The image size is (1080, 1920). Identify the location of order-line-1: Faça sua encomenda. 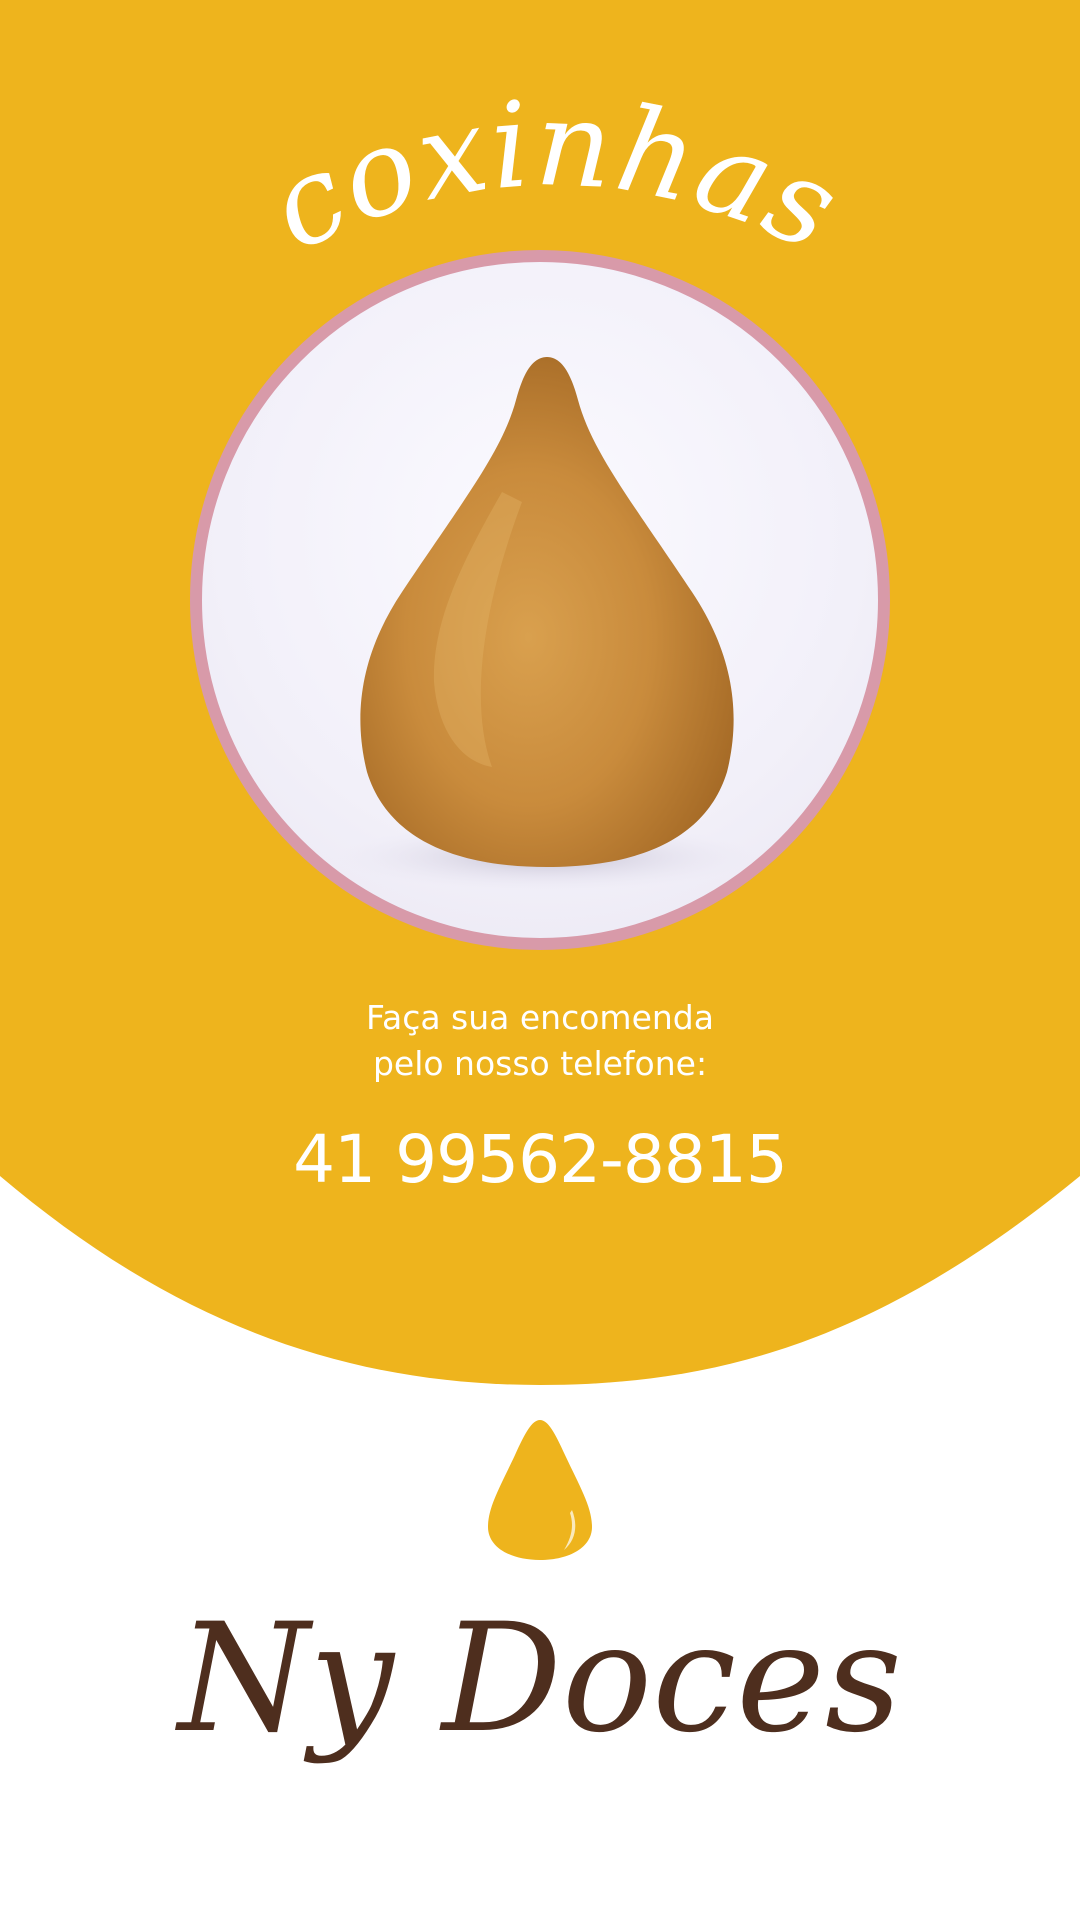
(540, 1017).